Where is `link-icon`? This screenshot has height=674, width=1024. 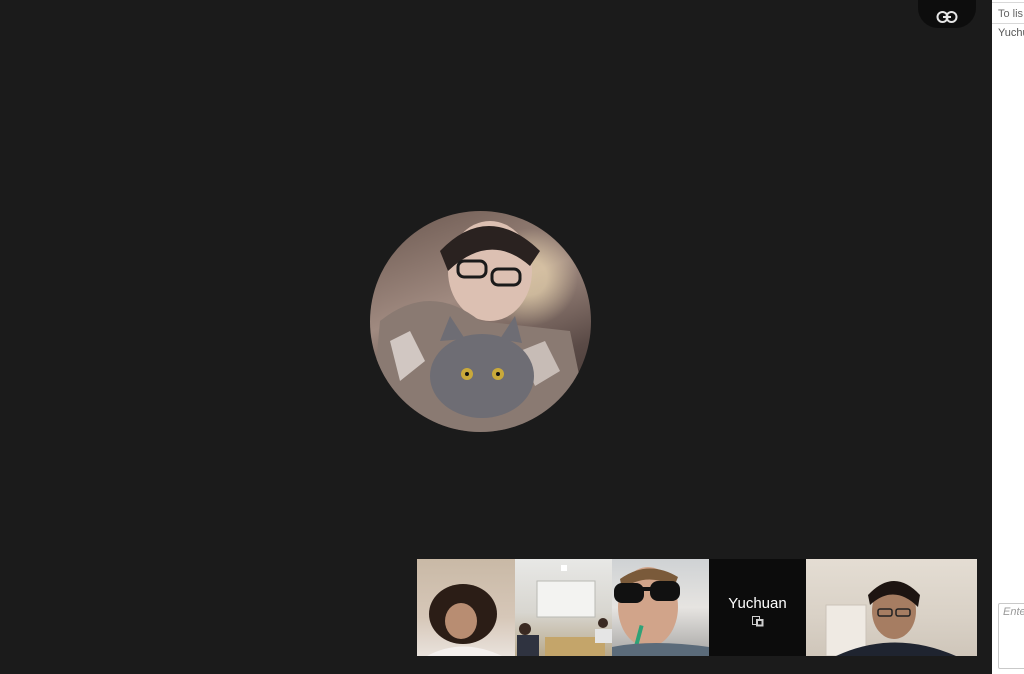
link-icon is located at coordinates (947, 17).